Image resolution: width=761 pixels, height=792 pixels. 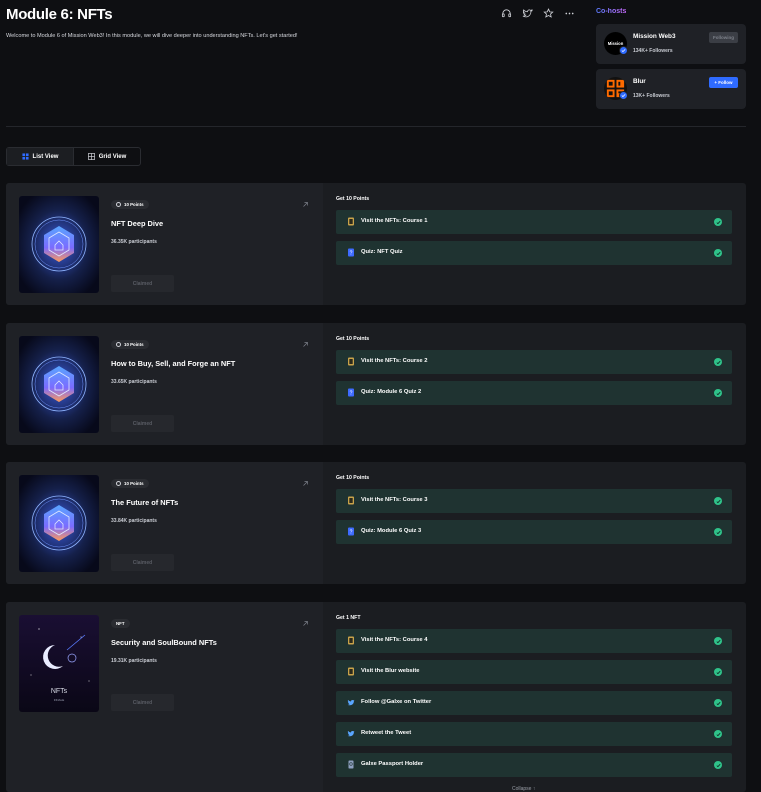 What do you see at coordinates (654, 36) in the screenshot?
I see `cohost-name: Mission Web3` at bounding box center [654, 36].